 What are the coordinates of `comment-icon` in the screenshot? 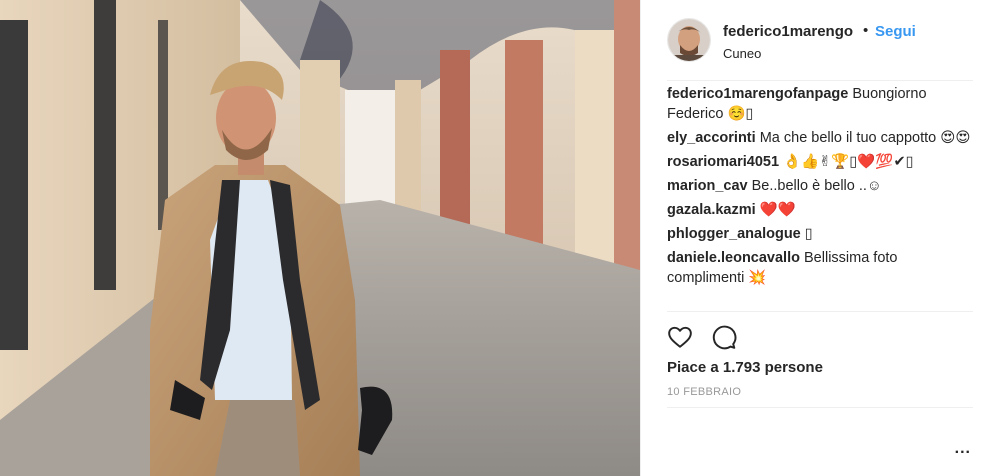 It's located at (724, 337).